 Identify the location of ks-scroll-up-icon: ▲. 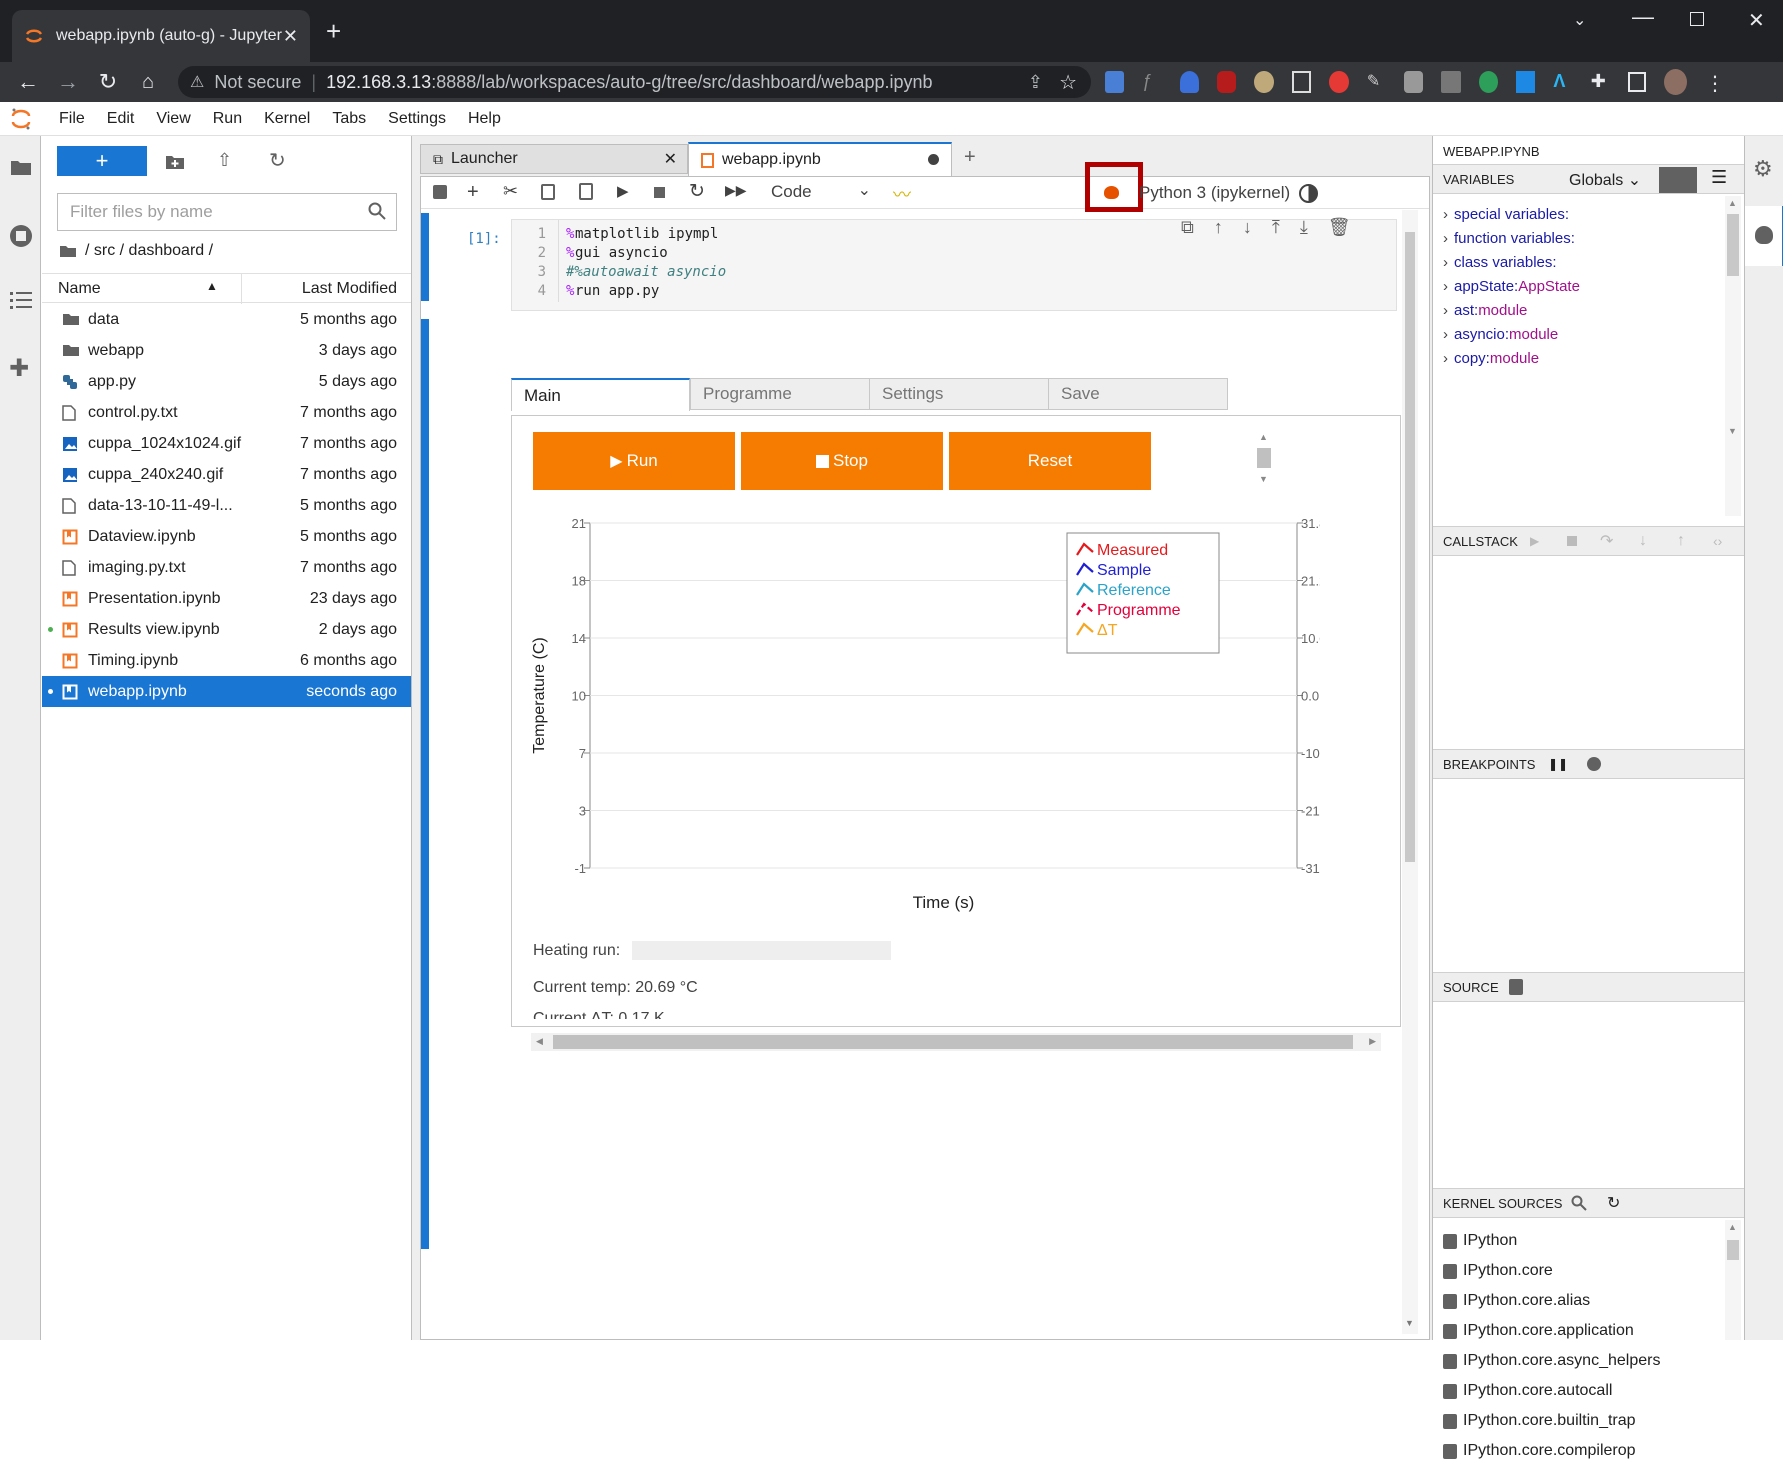
(1732, 1227).